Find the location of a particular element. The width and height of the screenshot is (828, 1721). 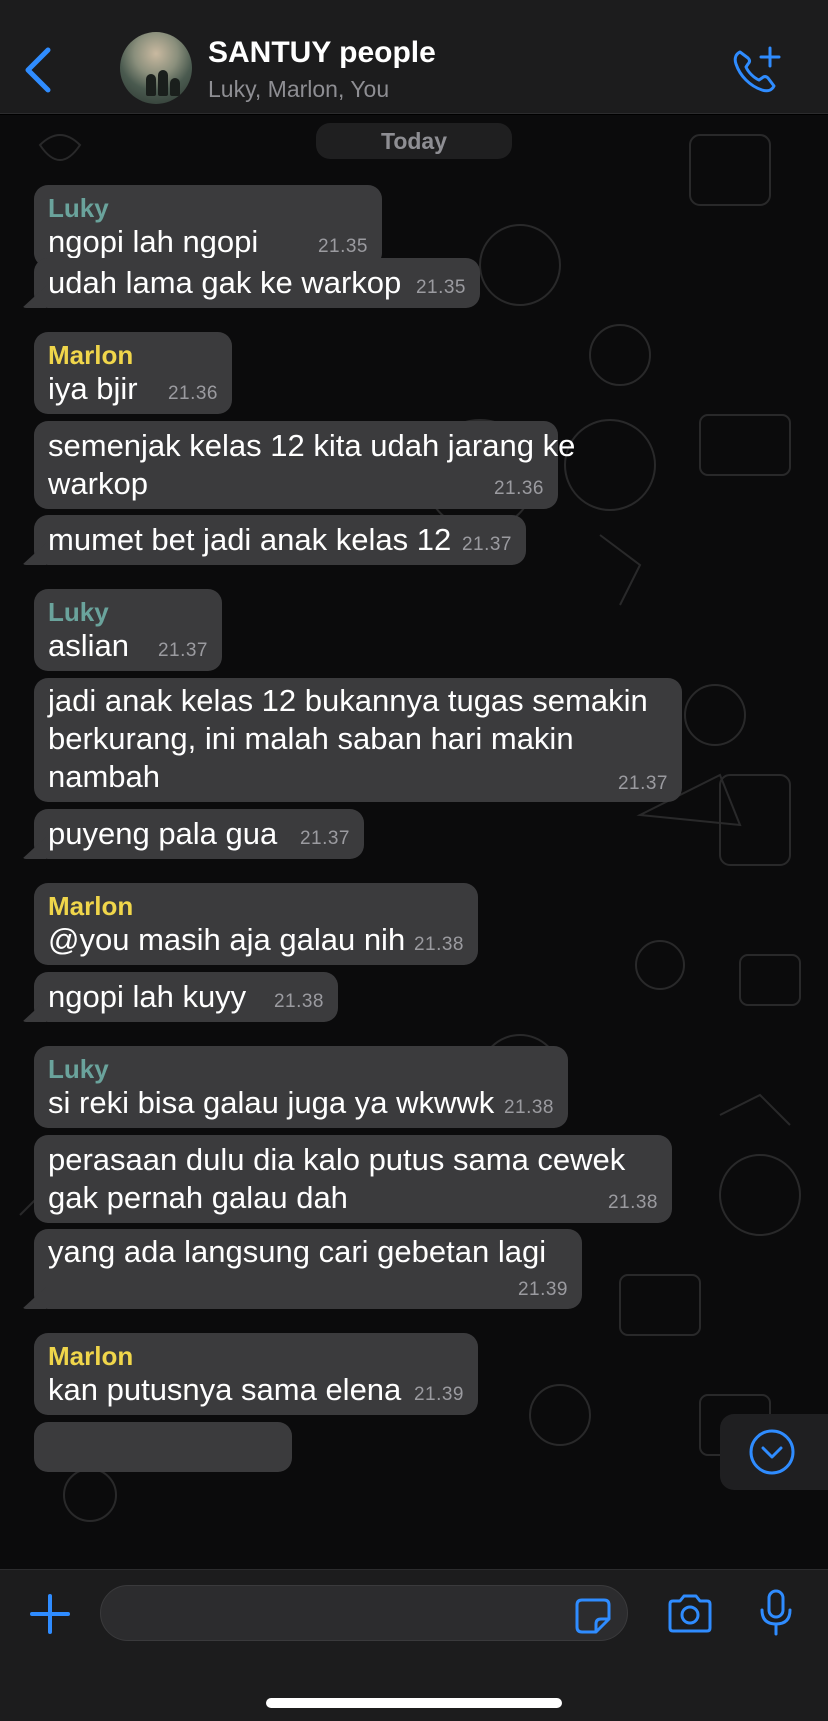

sticker-button is located at coordinates (593, 1616).